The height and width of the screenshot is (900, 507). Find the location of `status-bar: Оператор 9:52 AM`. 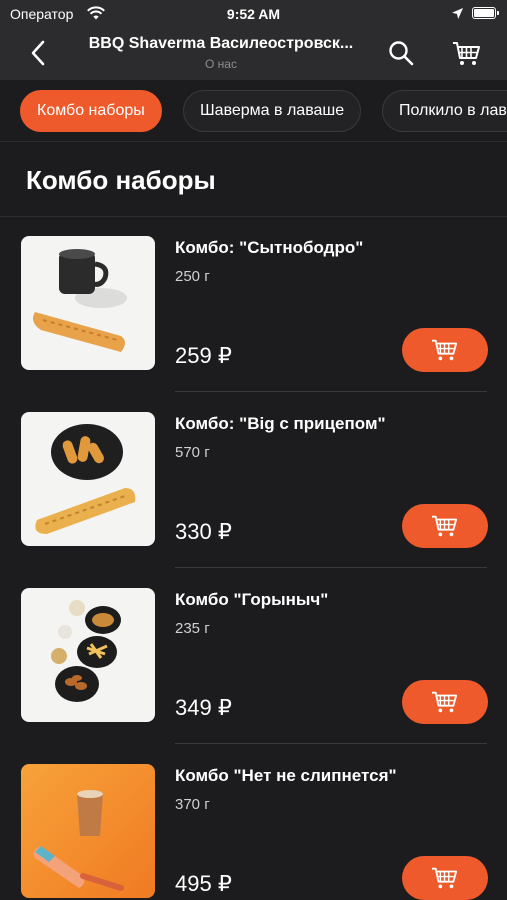

status-bar: Оператор 9:52 AM is located at coordinates (253, 14).